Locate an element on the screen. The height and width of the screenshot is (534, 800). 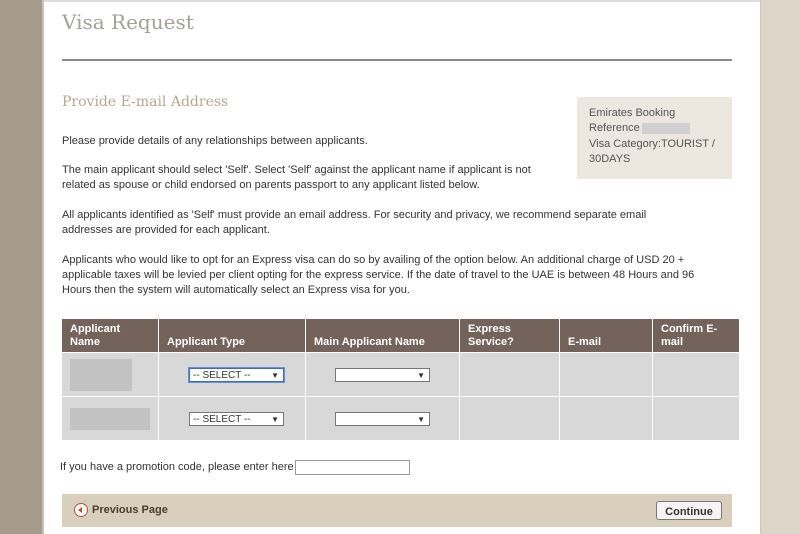
left-border-panel is located at coordinates (21, 267).